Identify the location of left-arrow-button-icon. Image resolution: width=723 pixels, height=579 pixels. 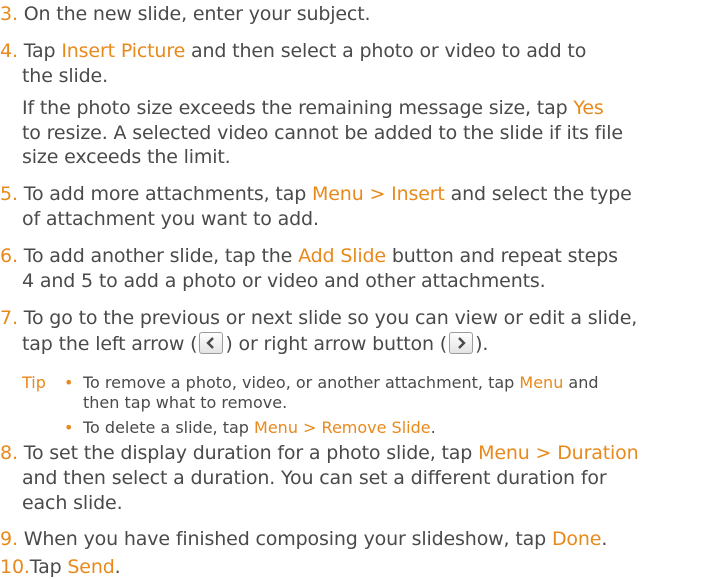
(211, 343).